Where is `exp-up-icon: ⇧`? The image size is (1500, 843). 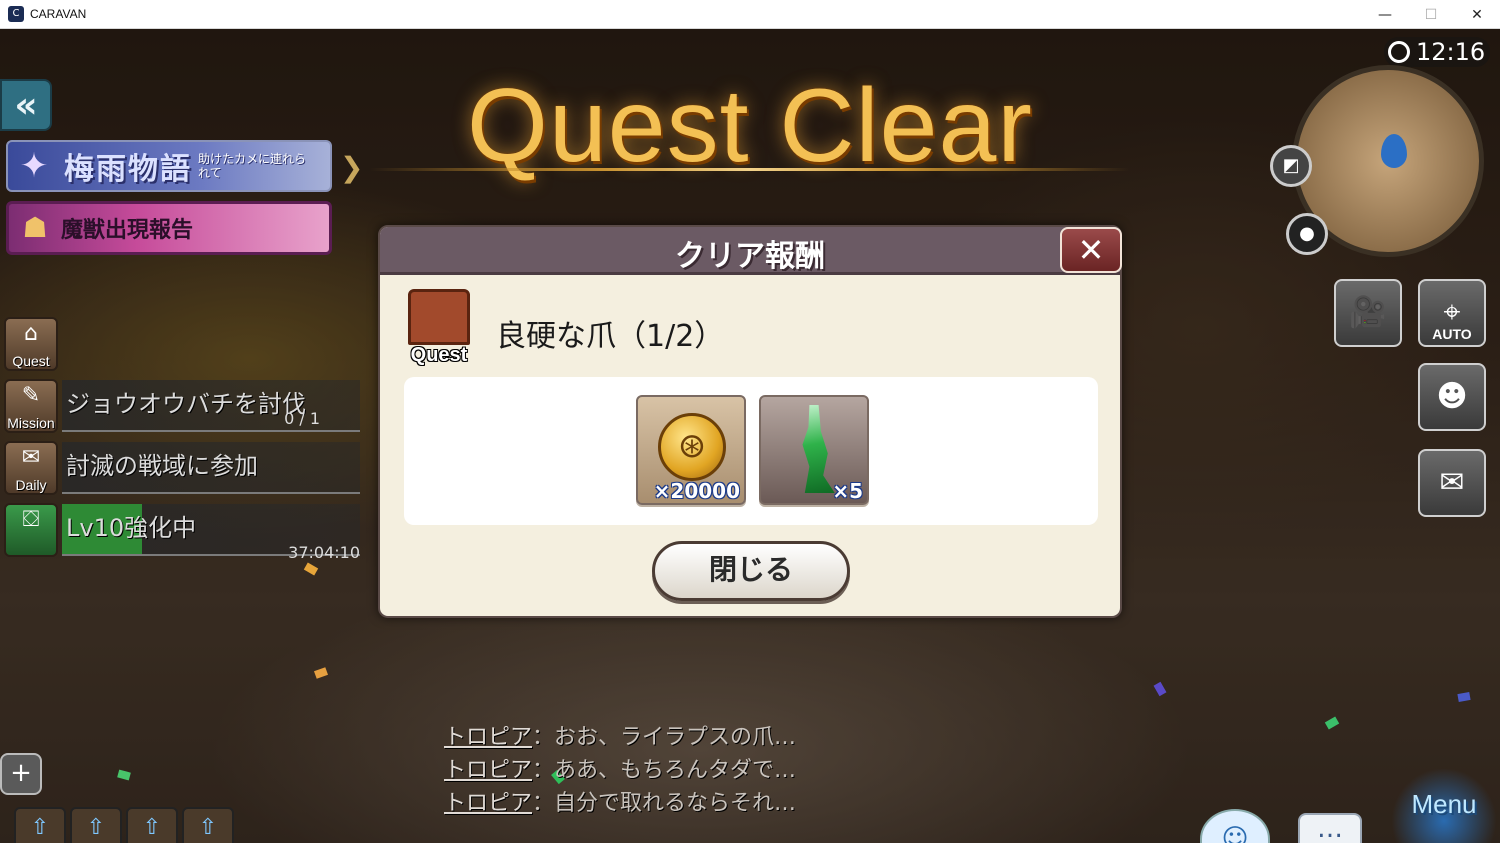
exp-up-icon: ⇧ is located at coordinates (40, 825).